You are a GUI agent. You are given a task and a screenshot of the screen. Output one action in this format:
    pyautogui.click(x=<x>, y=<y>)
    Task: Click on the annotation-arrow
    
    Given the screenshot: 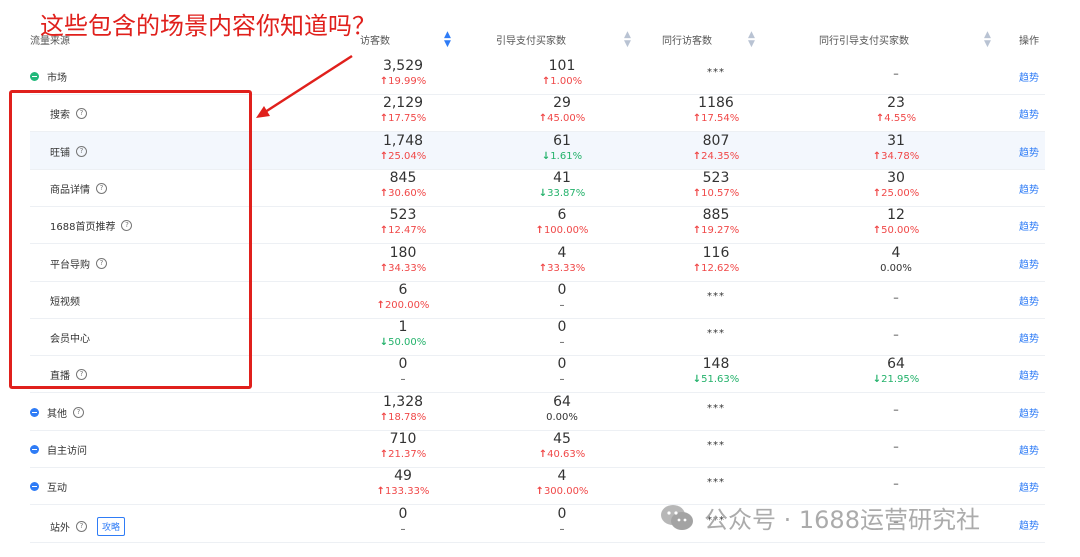 What is the action you would take?
    pyautogui.click(x=304, y=86)
    